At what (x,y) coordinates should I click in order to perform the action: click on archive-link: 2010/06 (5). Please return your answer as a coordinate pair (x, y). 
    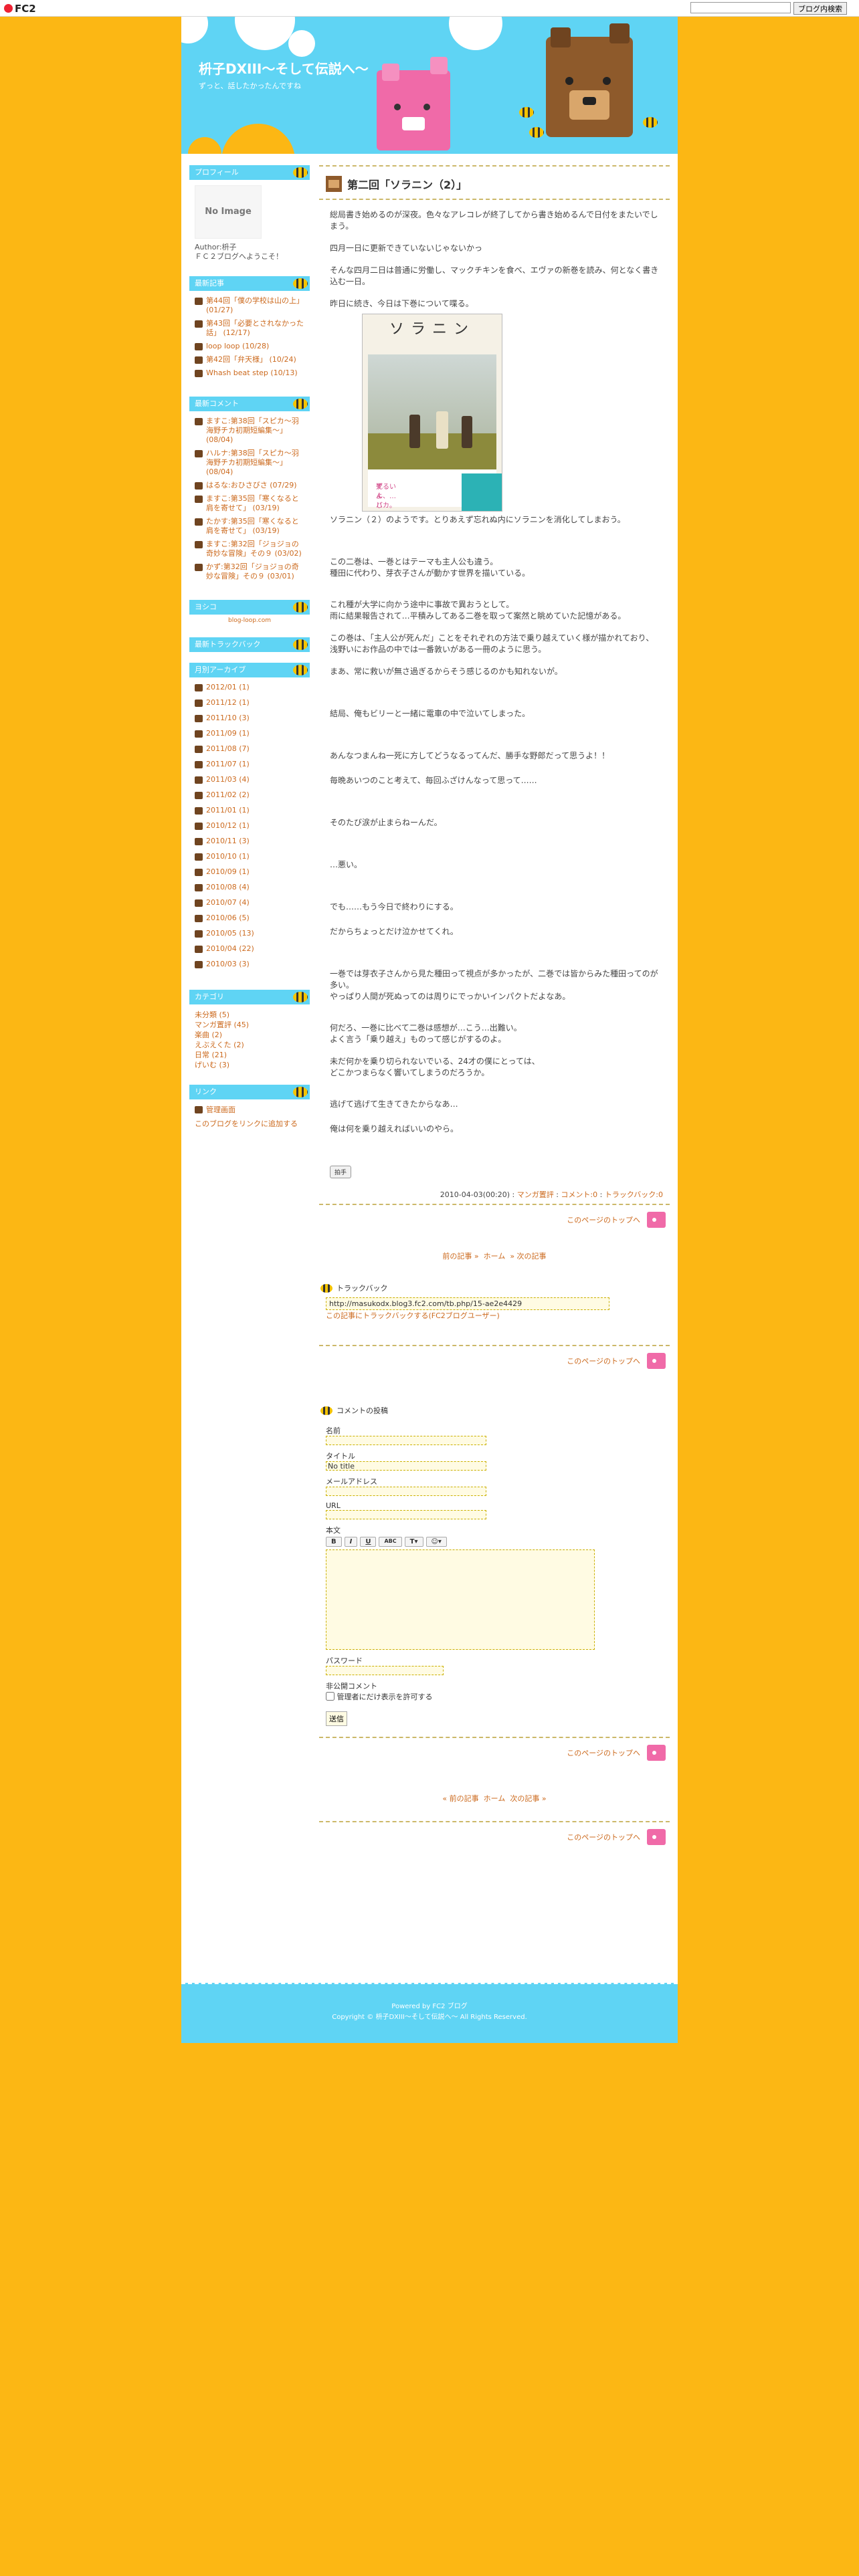
    Looking at the image, I should click on (228, 918).